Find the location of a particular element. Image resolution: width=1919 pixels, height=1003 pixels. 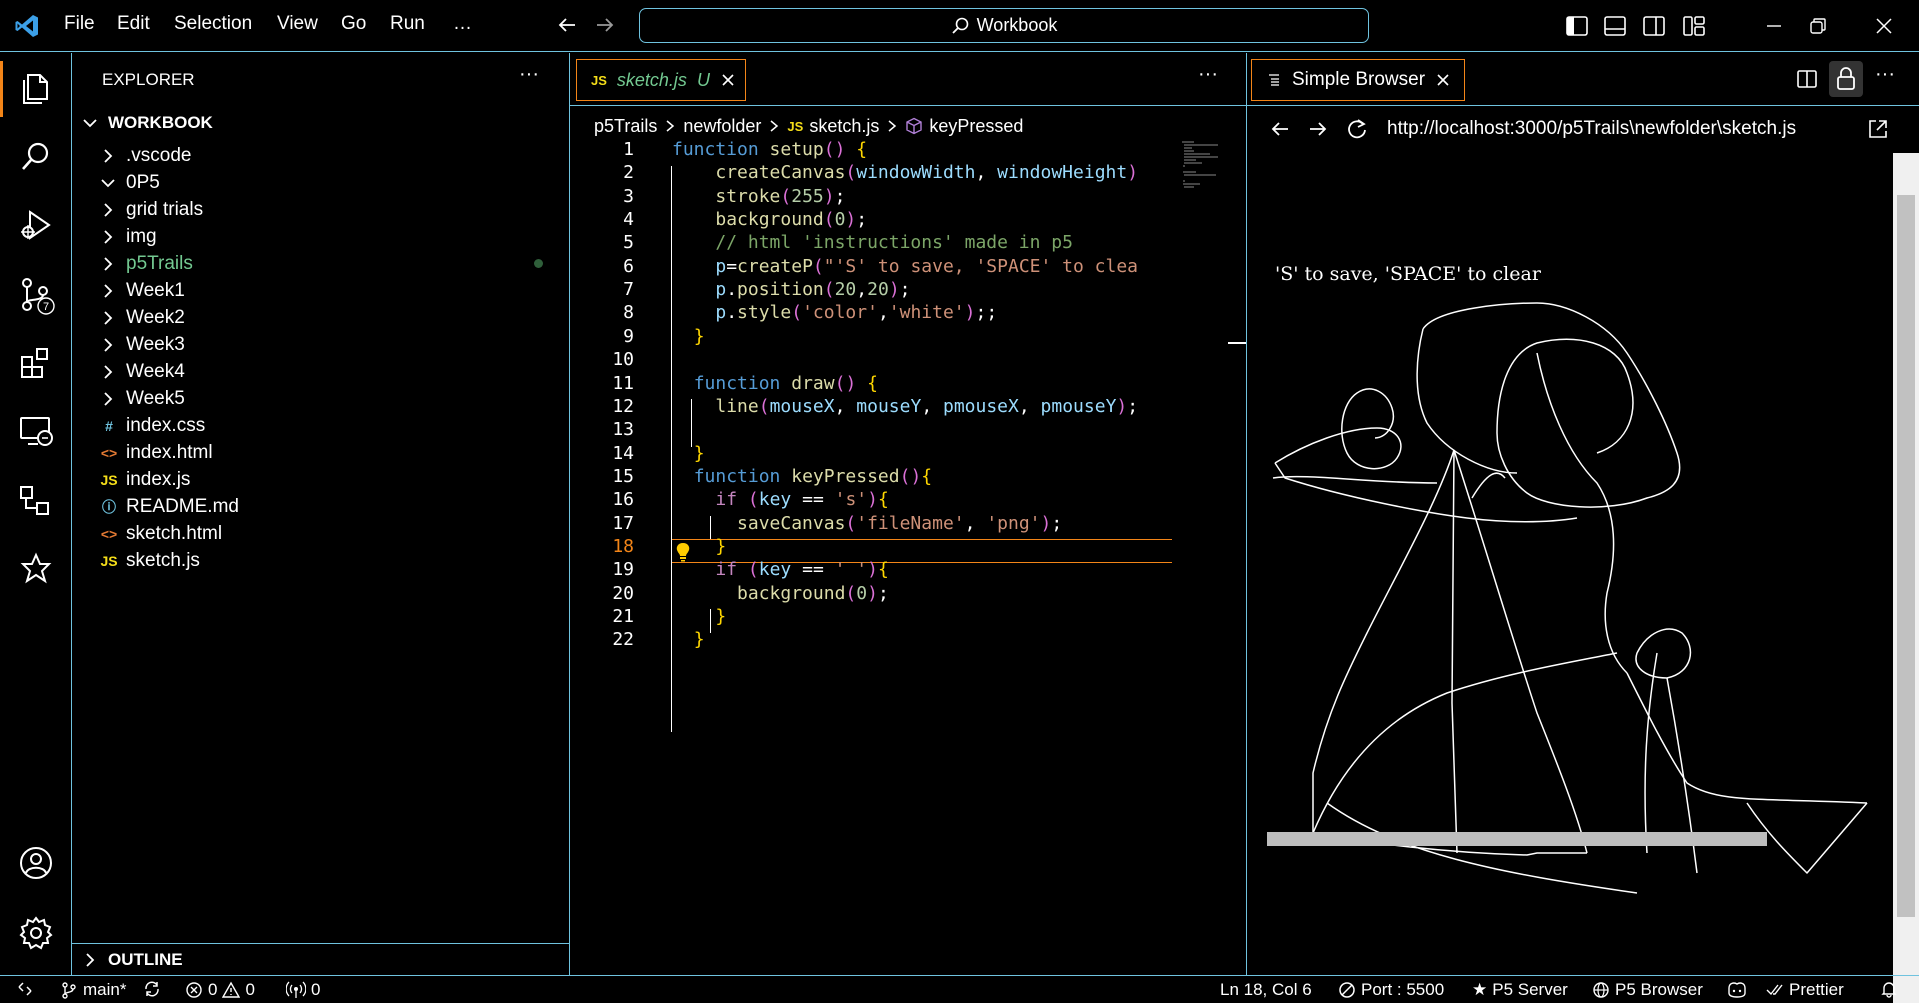

open-in-external-browser-icon is located at coordinates (1878, 129).